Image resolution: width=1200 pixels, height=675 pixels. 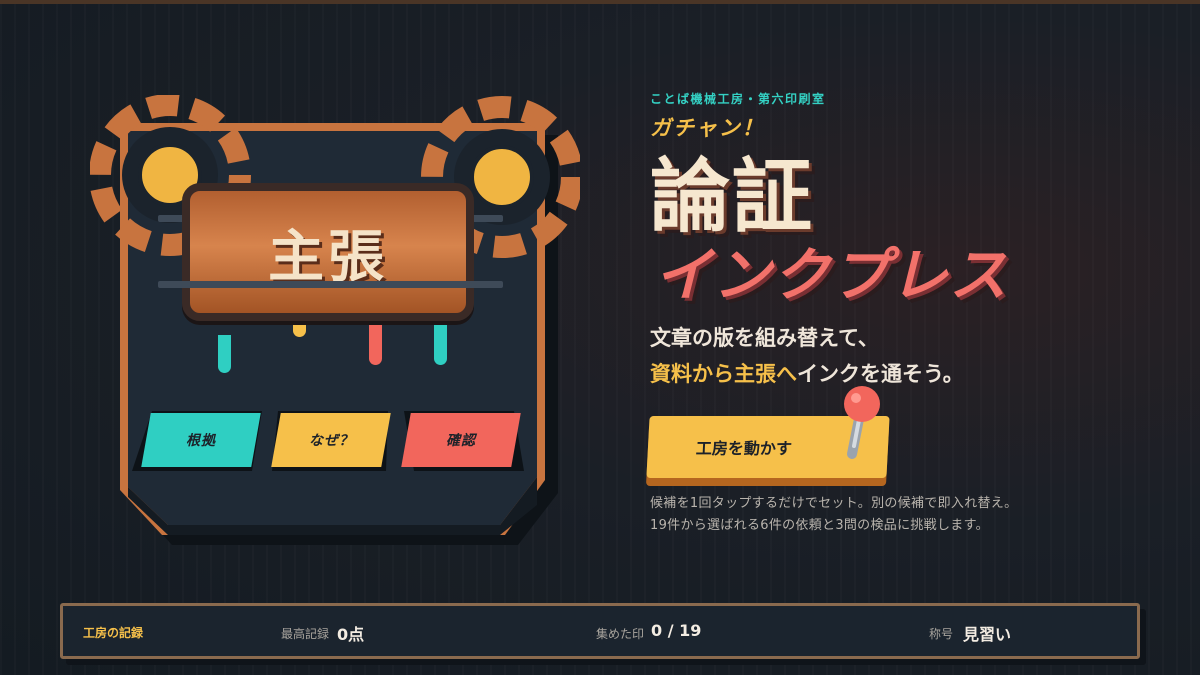 What do you see at coordinates (224, 354) in the screenshot?
I see `teal-ink-drip` at bounding box center [224, 354].